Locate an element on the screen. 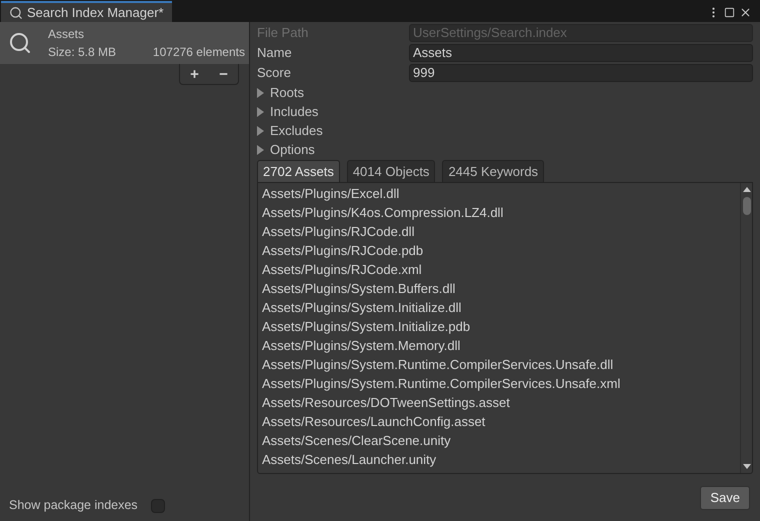 The width and height of the screenshot is (760, 521). save-button: Save is located at coordinates (725, 498).